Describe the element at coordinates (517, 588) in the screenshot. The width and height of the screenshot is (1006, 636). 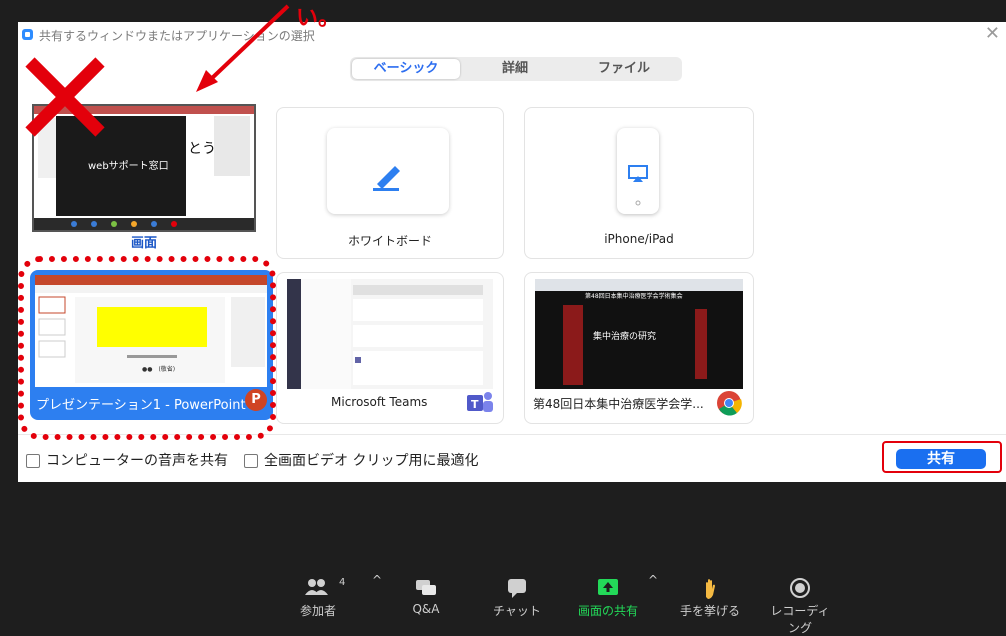
I see `chat-icon` at that location.